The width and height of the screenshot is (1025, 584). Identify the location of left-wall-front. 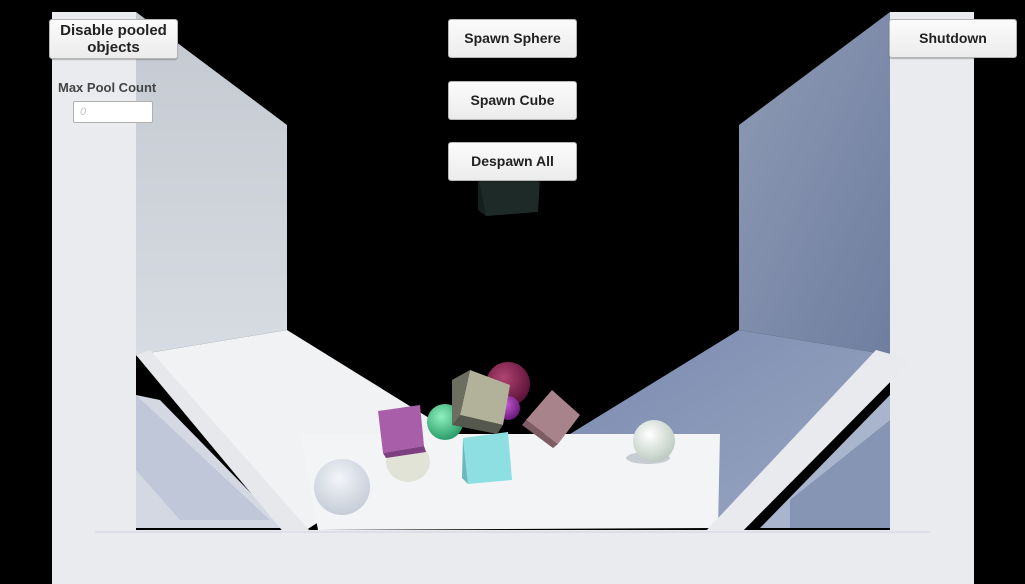
(94, 298).